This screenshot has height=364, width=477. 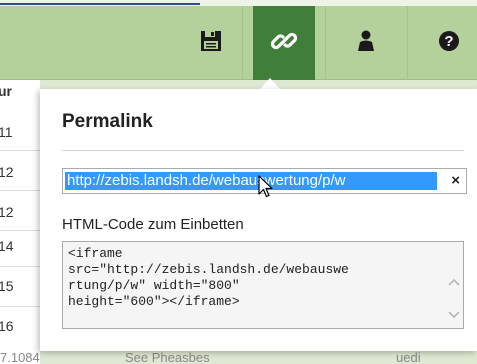 I want to click on table-row: 11, so click(x=20, y=132).